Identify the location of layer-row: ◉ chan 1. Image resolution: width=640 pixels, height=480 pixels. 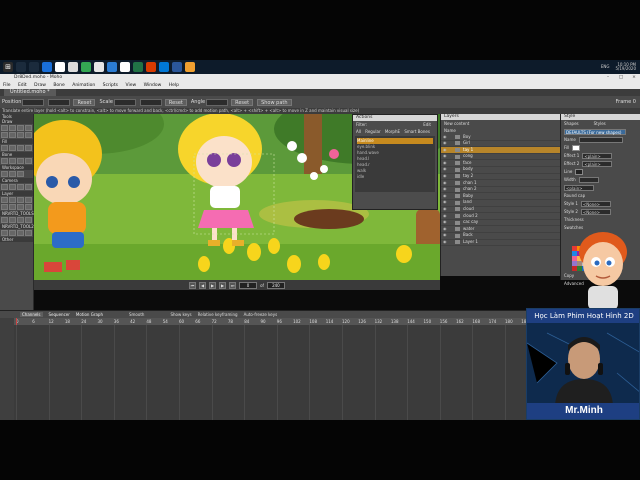
(500, 183).